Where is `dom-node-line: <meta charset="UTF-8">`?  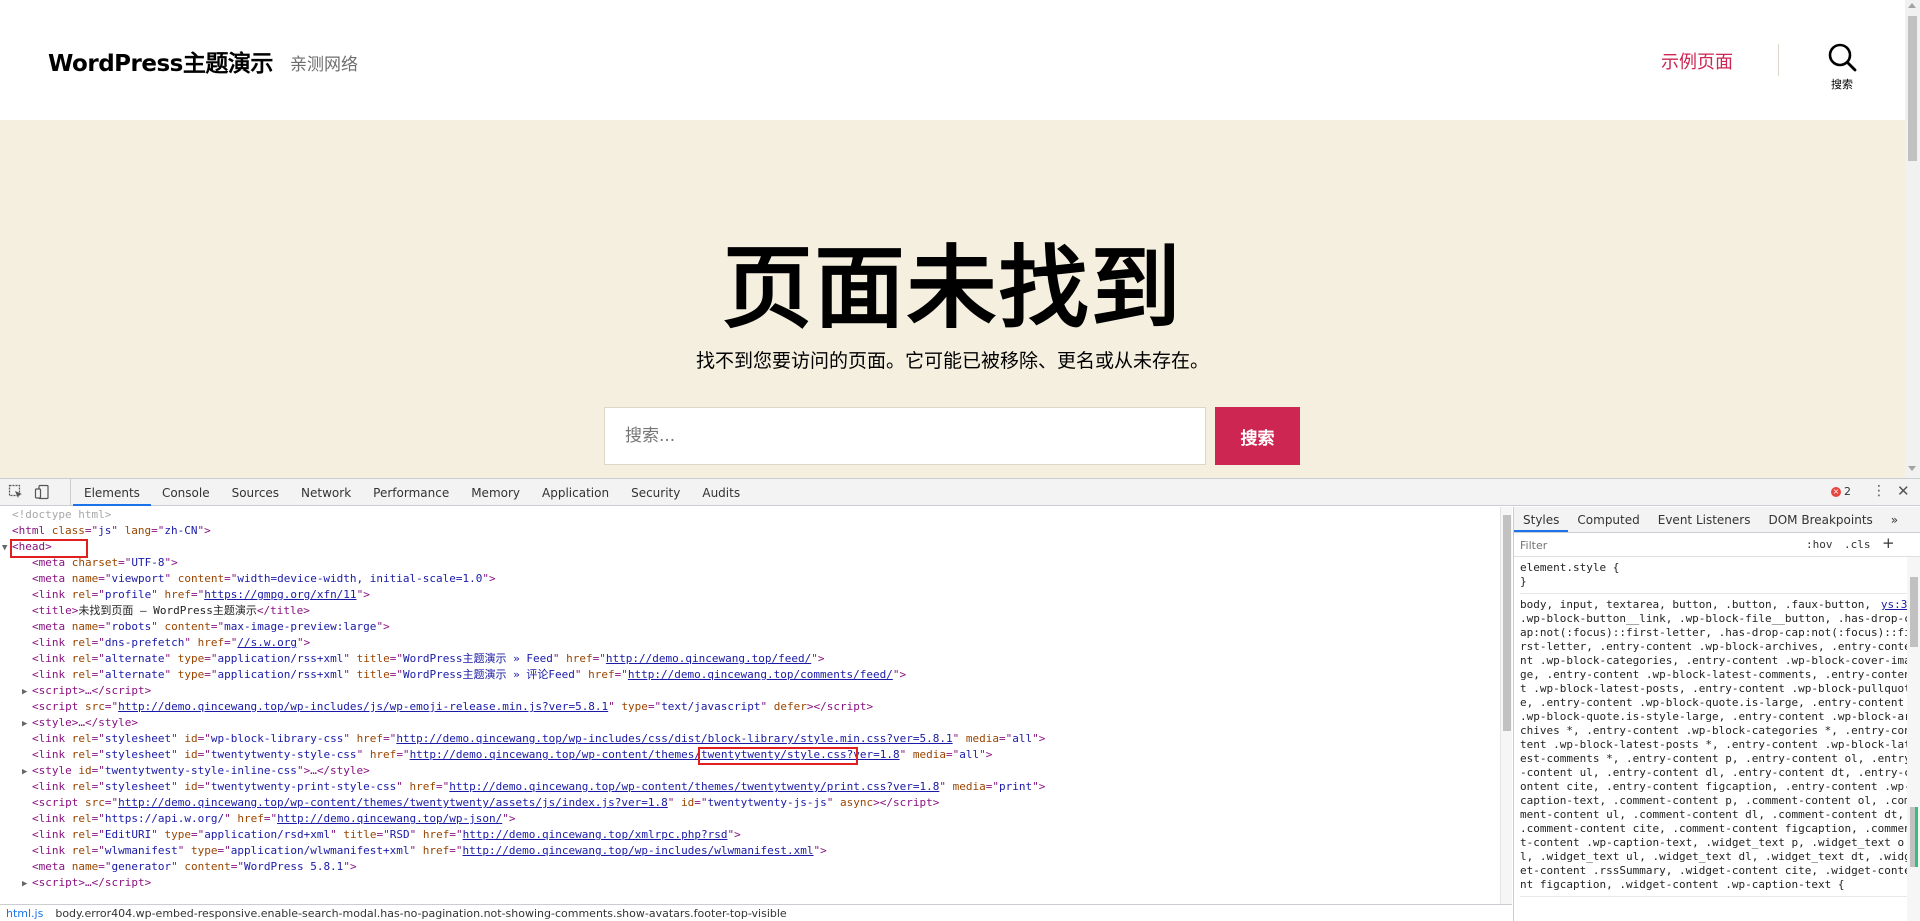 dom-node-line: <meta charset="UTF-8"> is located at coordinates (756, 563).